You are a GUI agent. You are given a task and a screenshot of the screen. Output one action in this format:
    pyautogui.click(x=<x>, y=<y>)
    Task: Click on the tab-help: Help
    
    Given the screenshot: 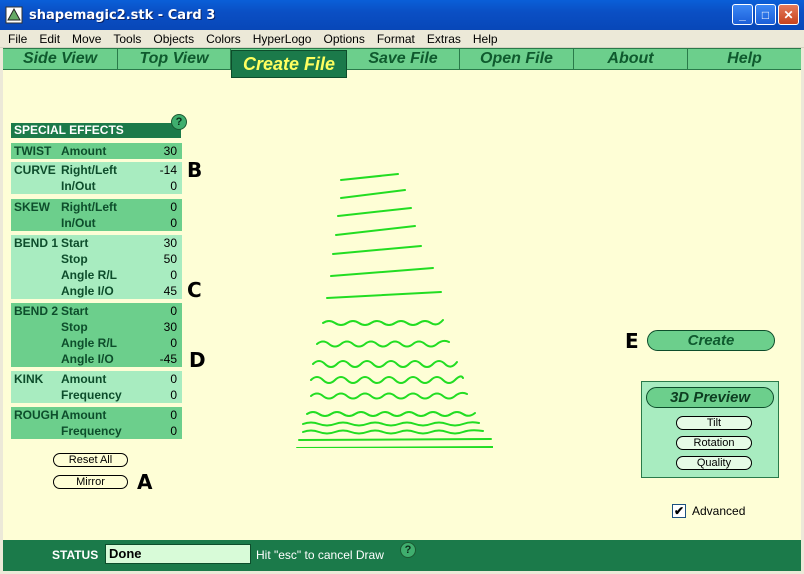 What is the action you would take?
    pyautogui.click(x=744, y=59)
    